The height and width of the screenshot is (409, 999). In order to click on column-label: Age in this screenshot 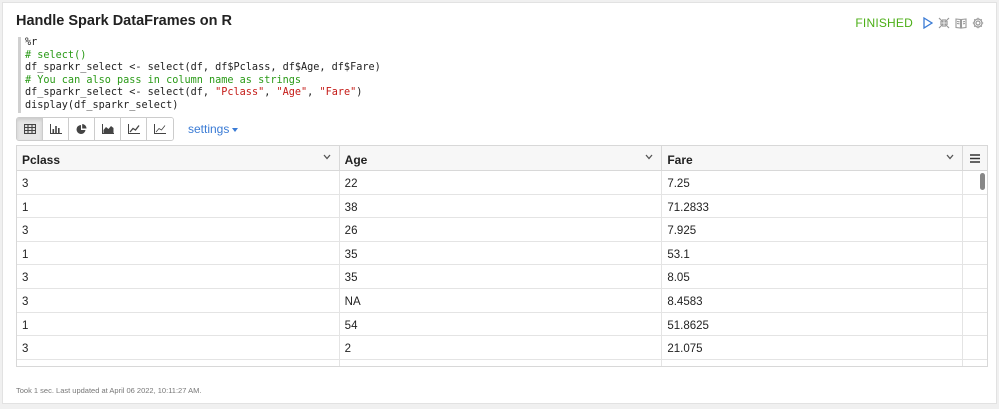, I will do `click(356, 160)`.